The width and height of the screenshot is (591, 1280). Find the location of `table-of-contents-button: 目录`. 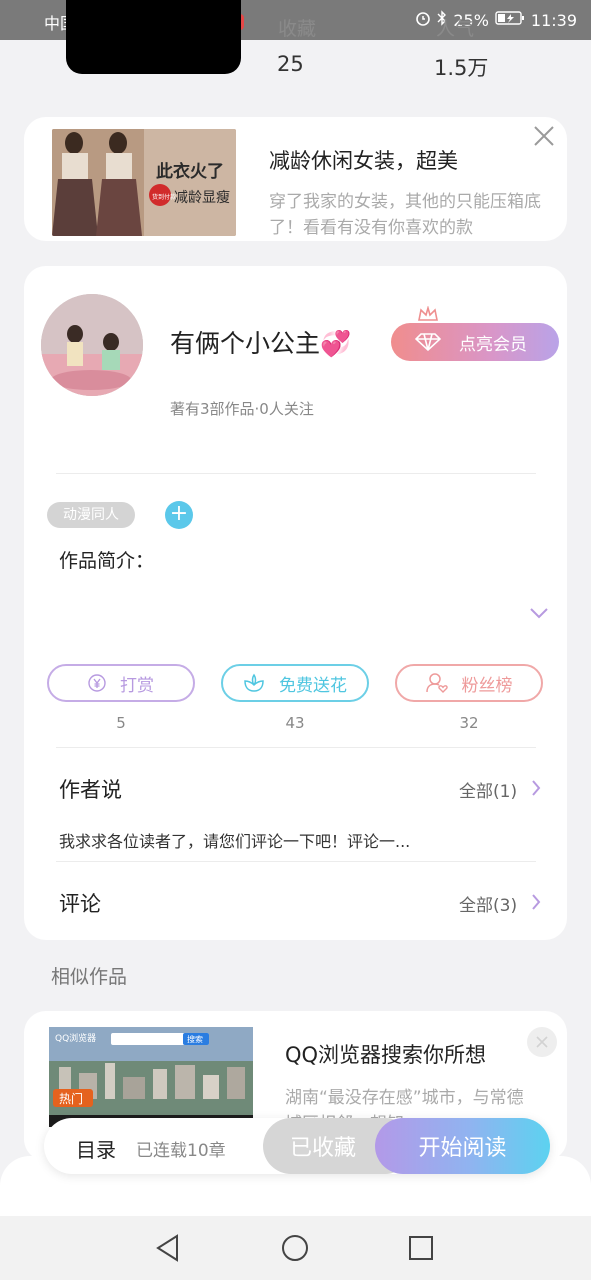

table-of-contents-button: 目录 is located at coordinates (96, 1148).